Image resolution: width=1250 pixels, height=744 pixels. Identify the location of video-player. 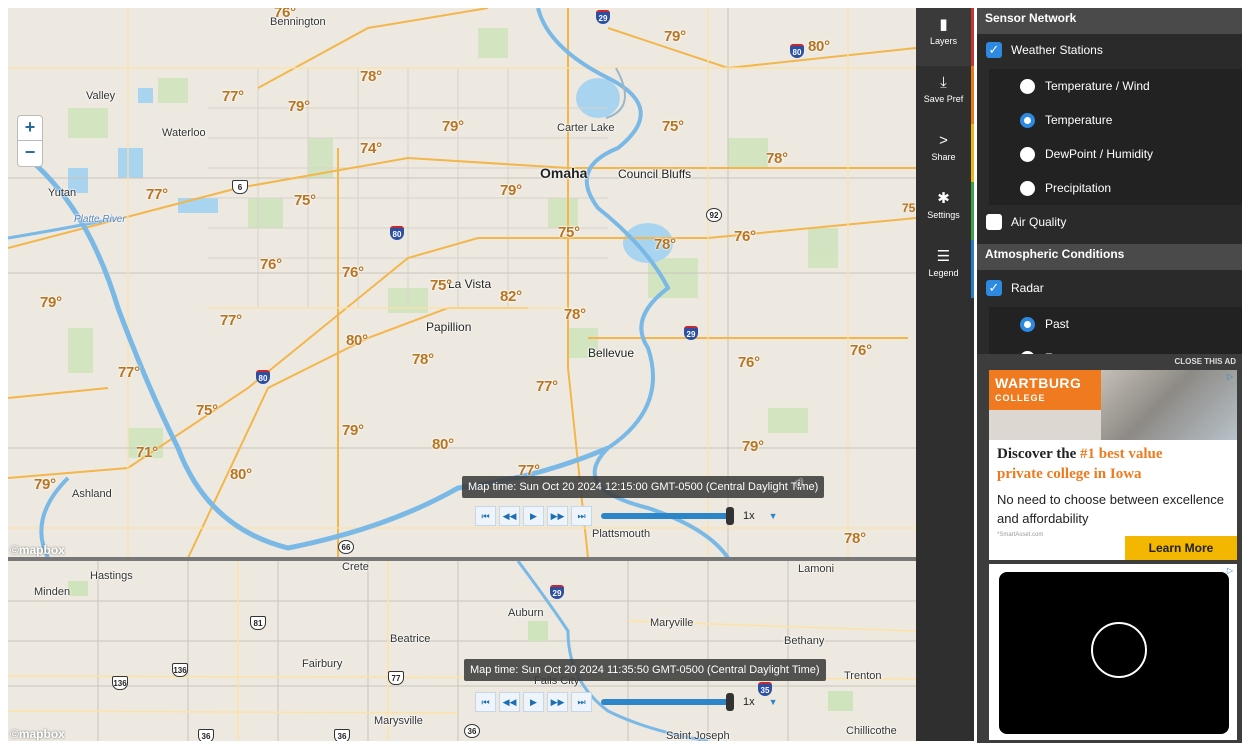
(1114, 653).